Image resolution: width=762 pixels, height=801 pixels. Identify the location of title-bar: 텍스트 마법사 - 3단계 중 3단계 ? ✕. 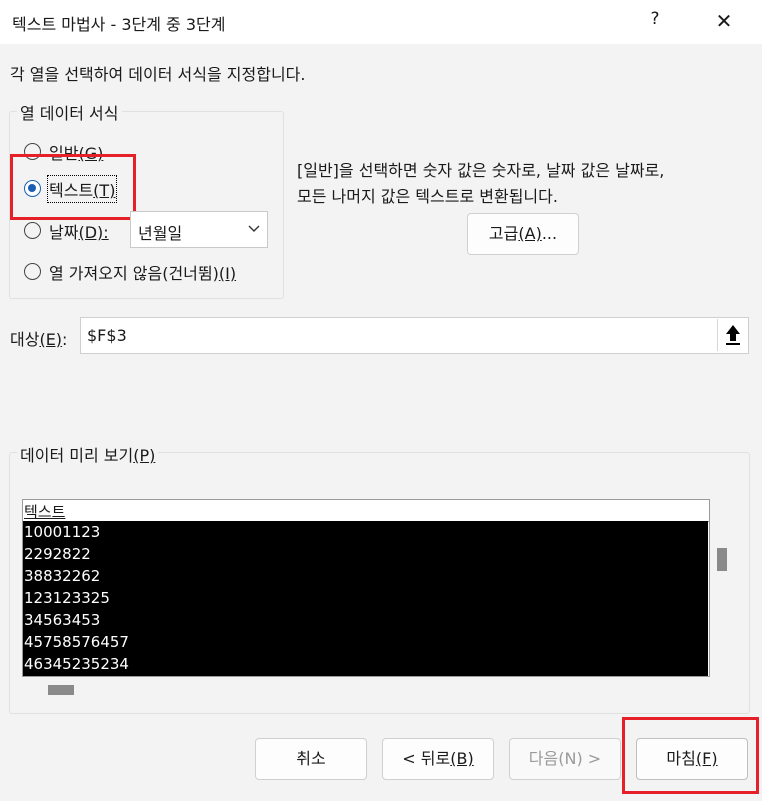
(381, 22).